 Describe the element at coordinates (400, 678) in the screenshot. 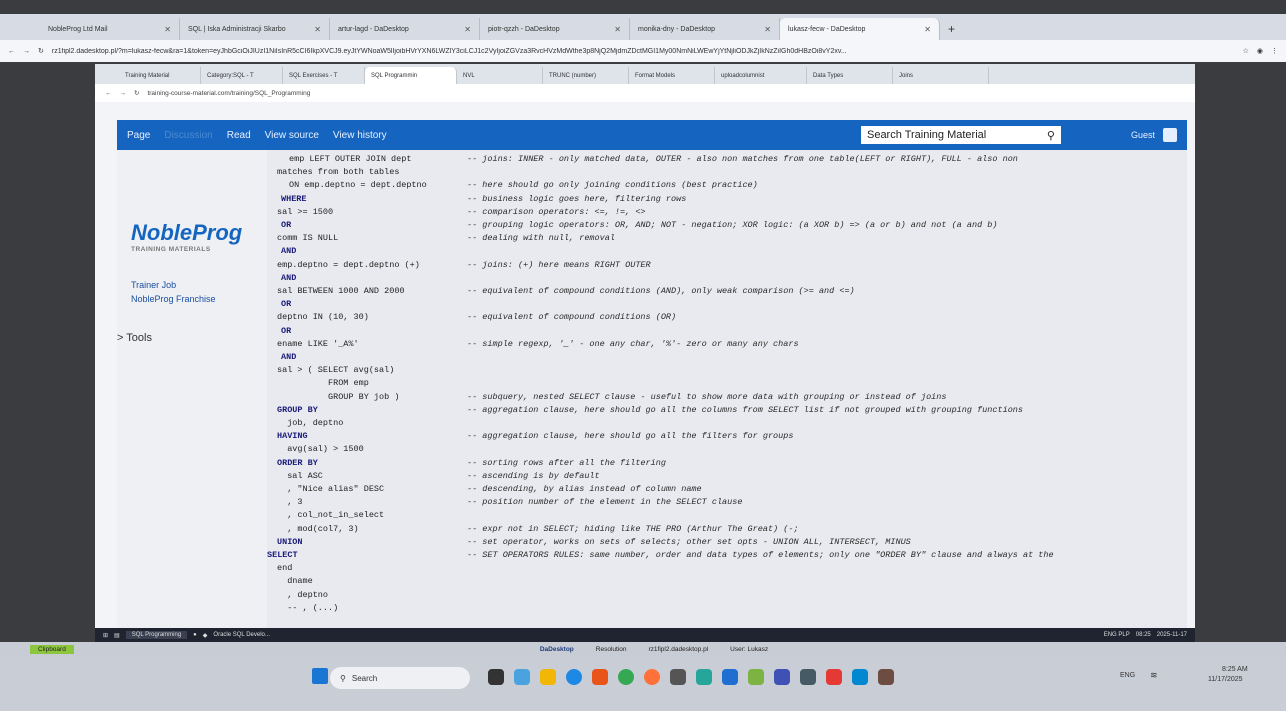

I see `host-search-box: ⚲ Search` at that location.